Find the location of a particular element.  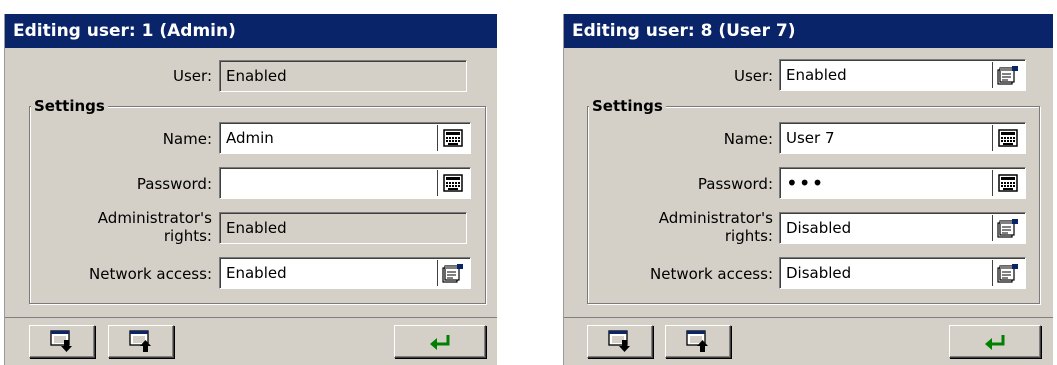

network-access-value: Disabled is located at coordinates (819, 273).